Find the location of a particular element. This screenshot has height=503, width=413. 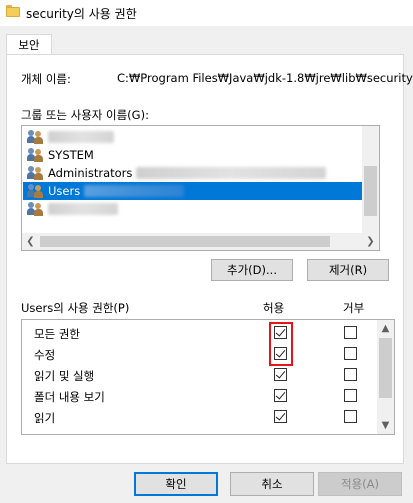

permission-row-list-folder: 폴더 내용 보기 is located at coordinates (200, 396).